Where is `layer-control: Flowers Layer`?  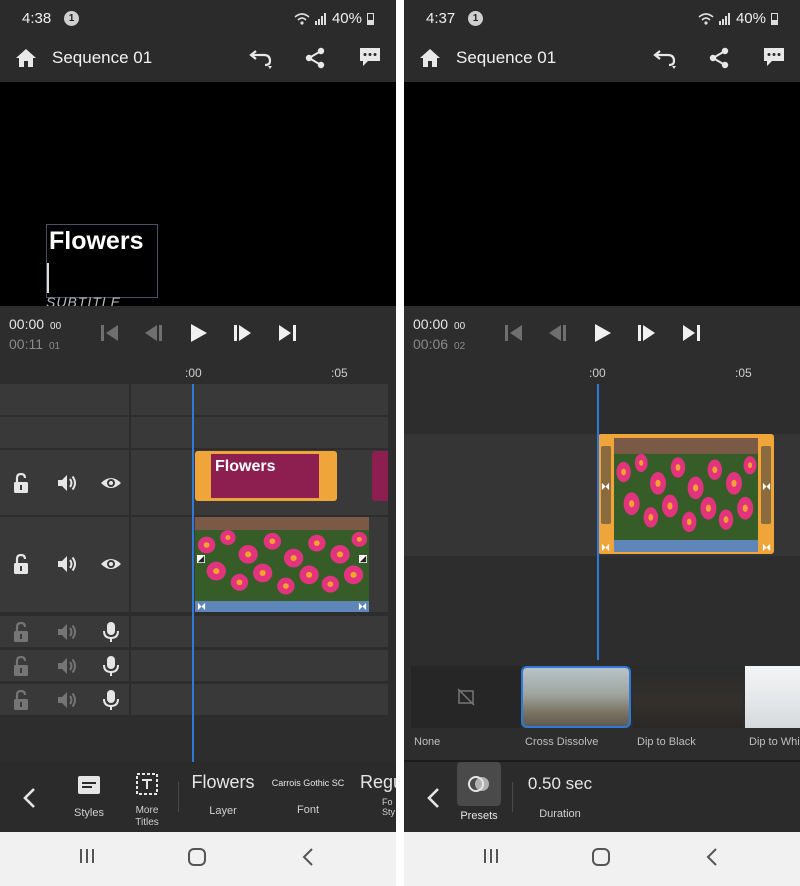 layer-control: Flowers Layer is located at coordinates (223, 794).